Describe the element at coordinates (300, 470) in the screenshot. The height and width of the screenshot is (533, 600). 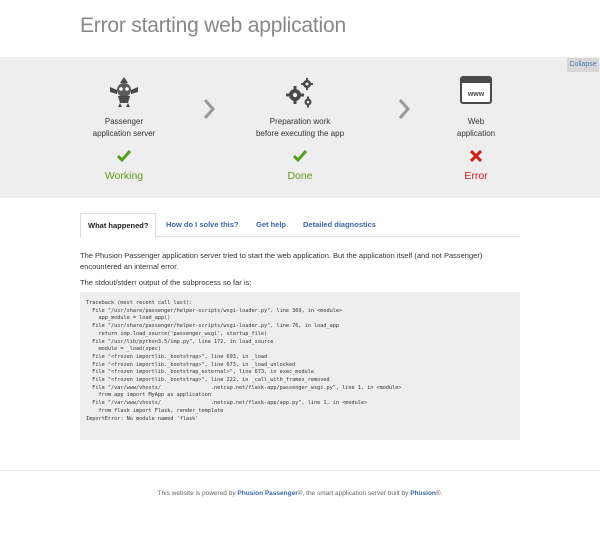
I see `footer-divider` at that location.